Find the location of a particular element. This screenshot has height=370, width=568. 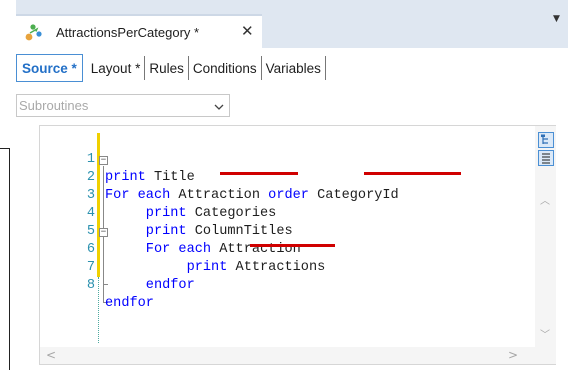

close-icon: ✕ is located at coordinates (247, 31).